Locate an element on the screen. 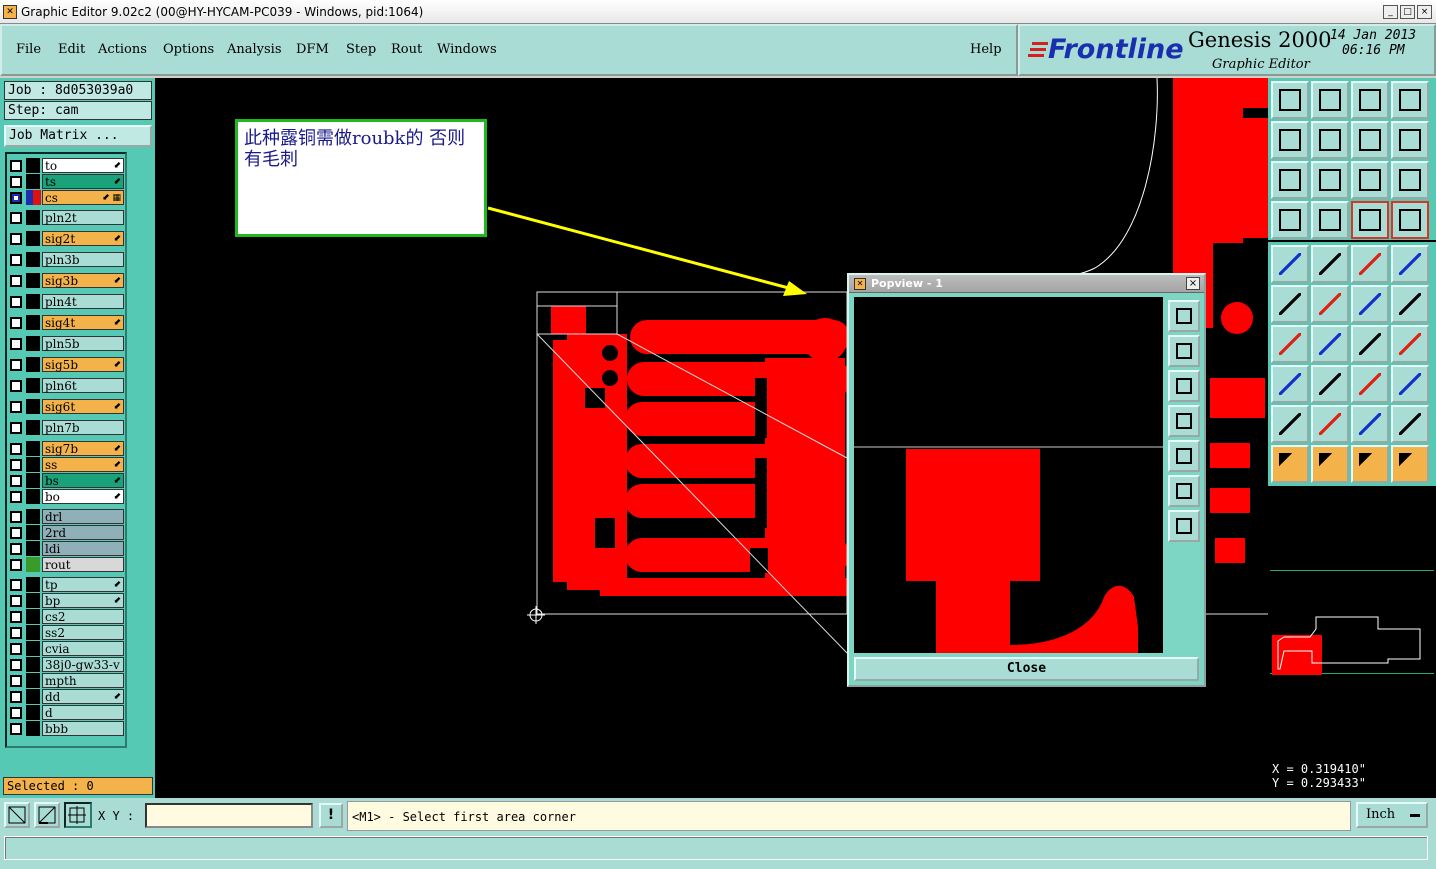 This screenshot has width=1436, height=869. layer-name: sig6t ⬋ is located at coordinates (83, 406).